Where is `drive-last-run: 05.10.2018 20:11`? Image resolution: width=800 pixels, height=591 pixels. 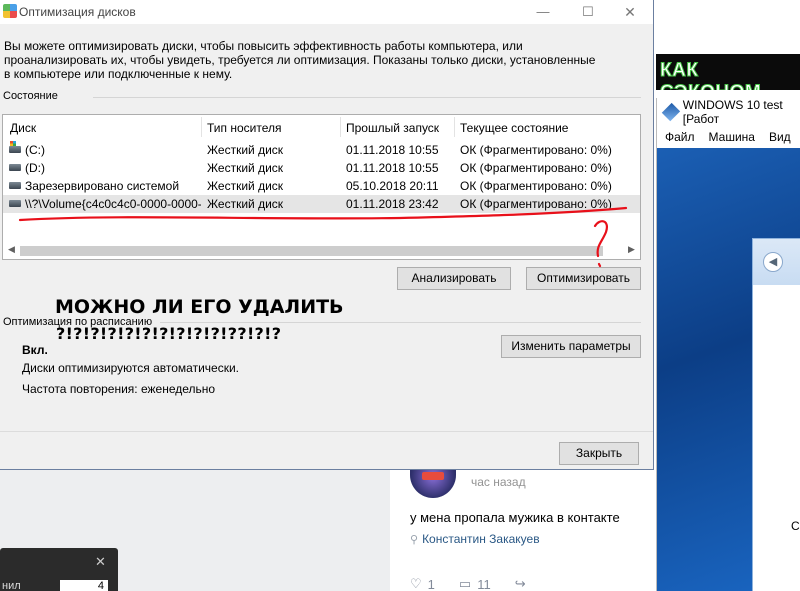 drive-last-run: 05.10.2018 20:11 is located at coordinates (392, 186).